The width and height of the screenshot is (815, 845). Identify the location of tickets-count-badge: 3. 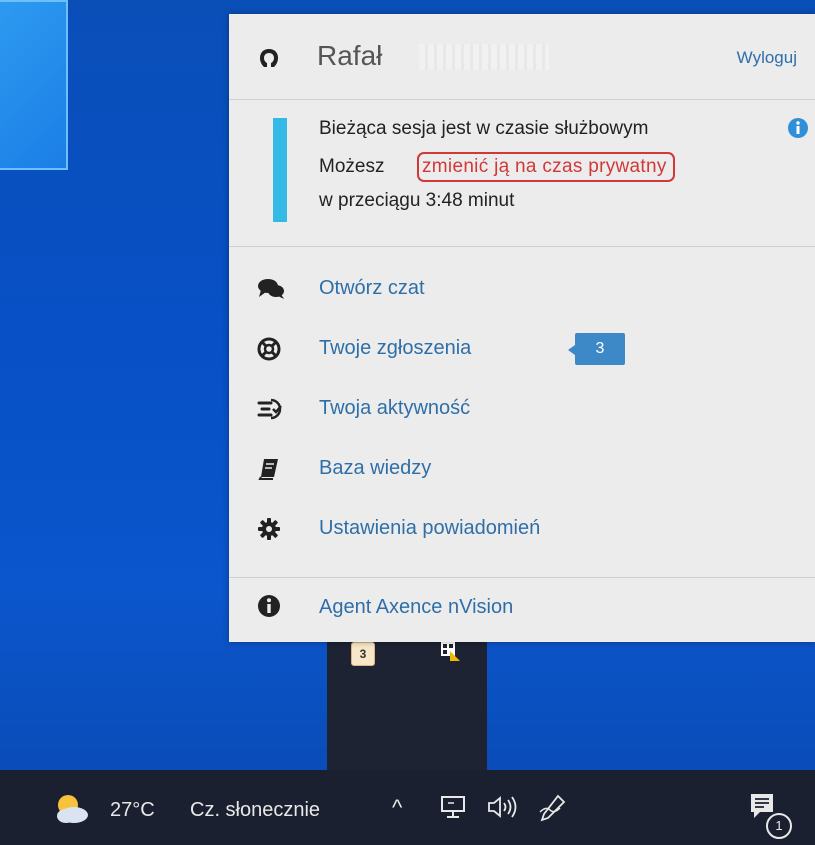
(596, 349).